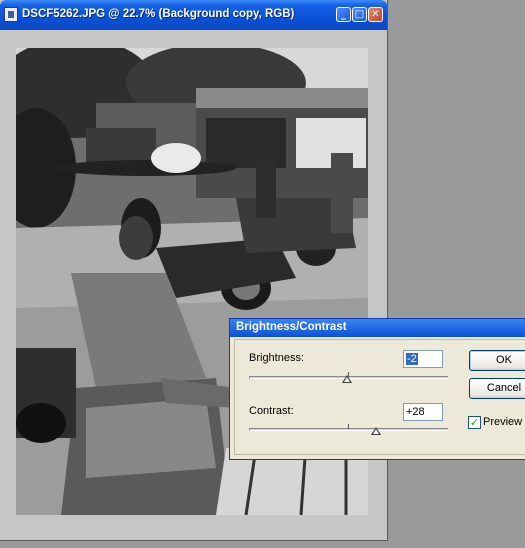  Describe the element at coordinates (375, 14) in the screenshot. I see `close-icon: ✕` at that location.